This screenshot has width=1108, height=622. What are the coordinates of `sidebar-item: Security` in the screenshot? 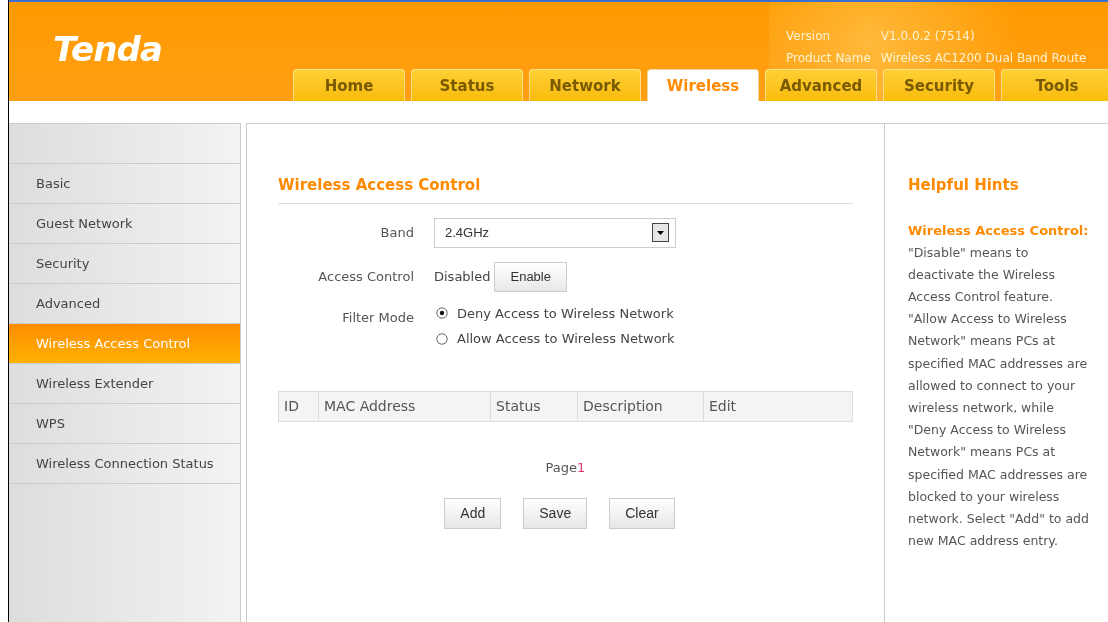 It's located at (124, 264).